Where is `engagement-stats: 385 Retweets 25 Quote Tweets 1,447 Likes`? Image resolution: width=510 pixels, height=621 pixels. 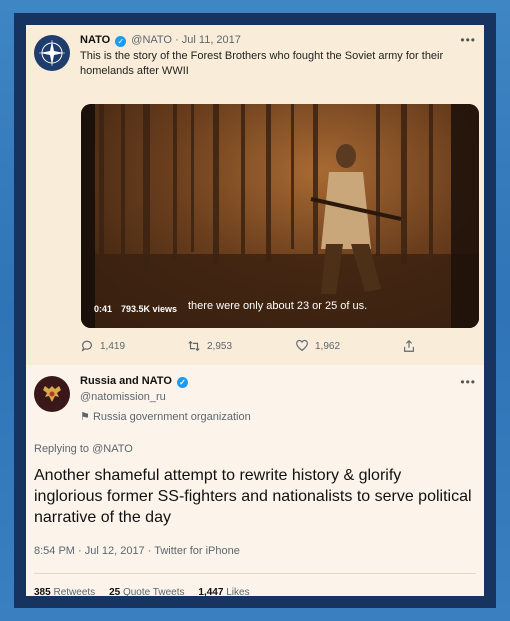 engagement-stats: 385 Retweets 25 Quote Tweets 1,447 Likes is located at coordinates (142, 591).